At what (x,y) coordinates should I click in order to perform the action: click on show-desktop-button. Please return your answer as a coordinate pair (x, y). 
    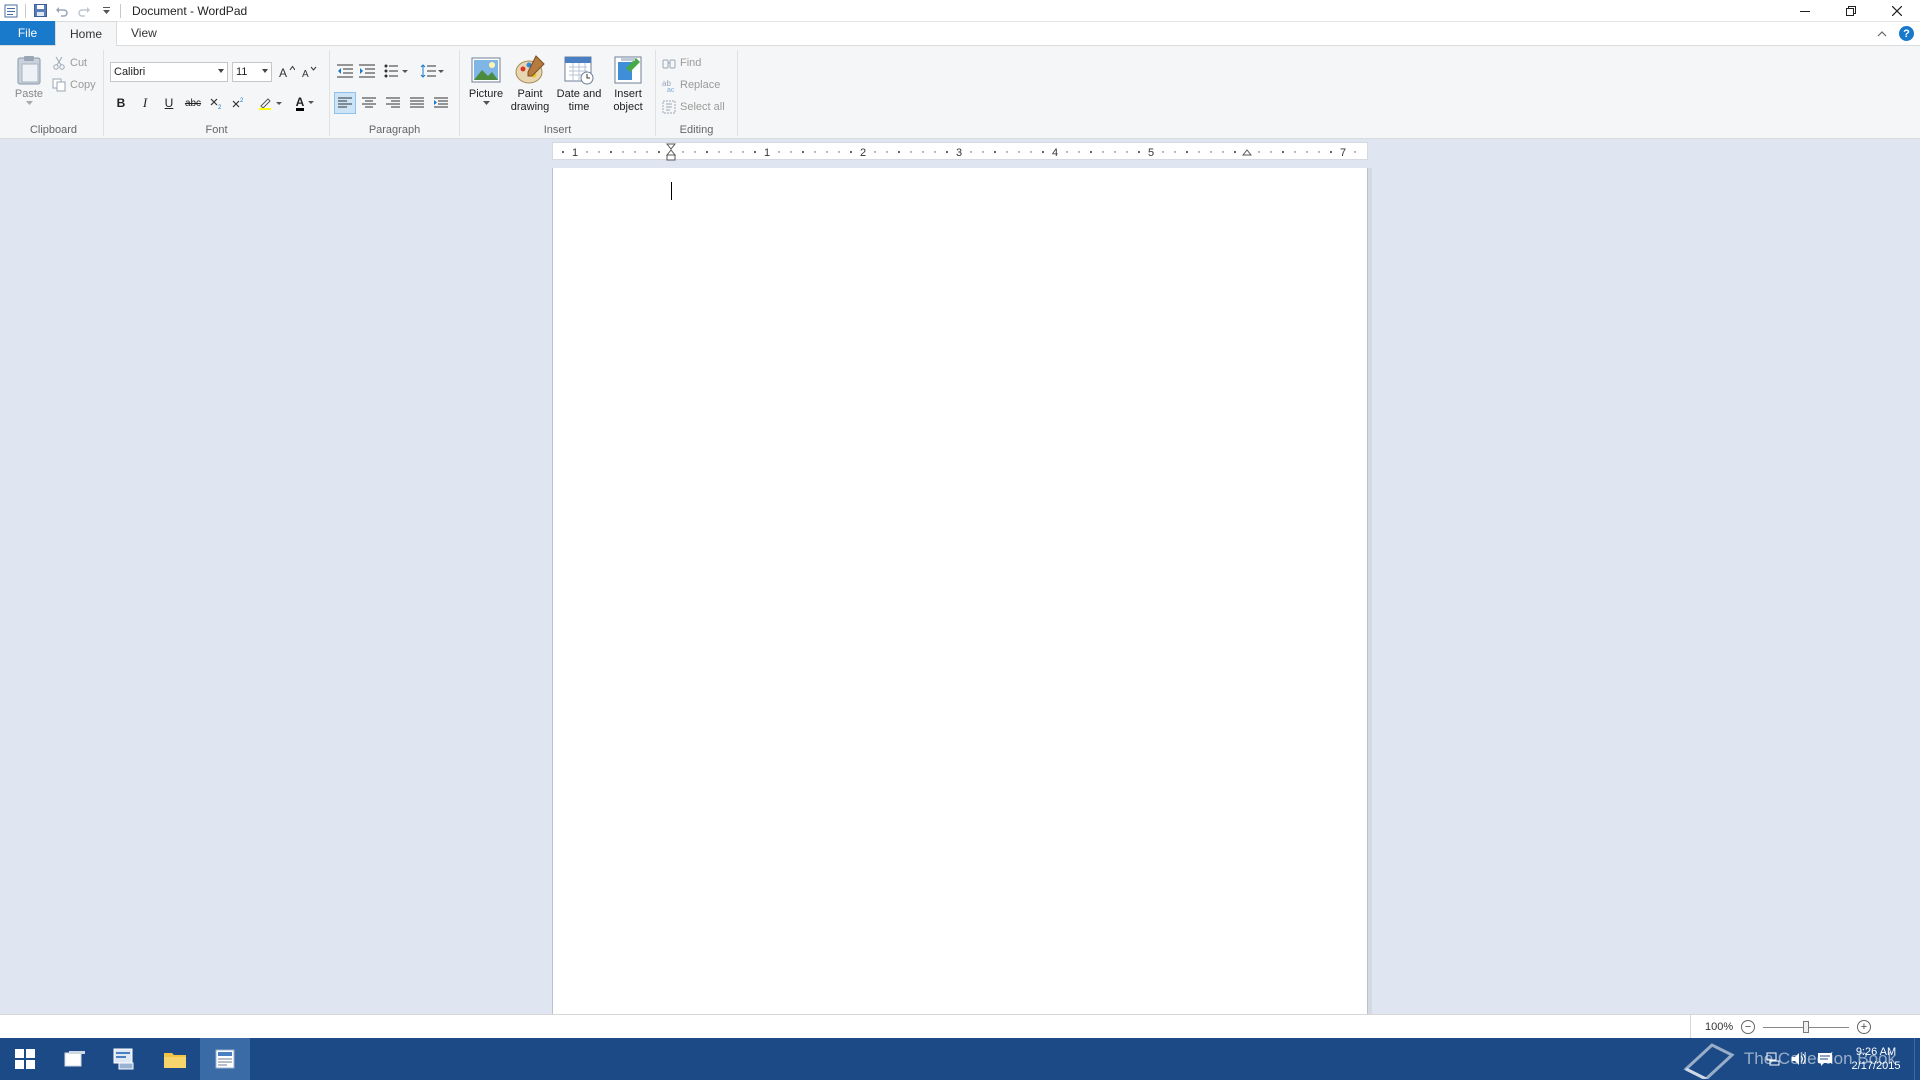
    Looking at the image, I should click on (1917, 1059).